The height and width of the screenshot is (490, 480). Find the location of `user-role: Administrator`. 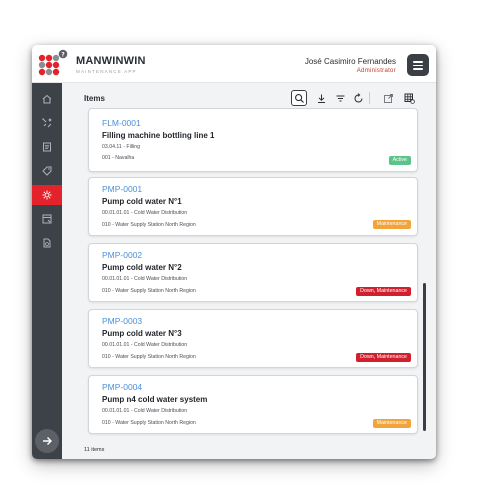

user-role: Administrator is located at coordinates (376, 71).